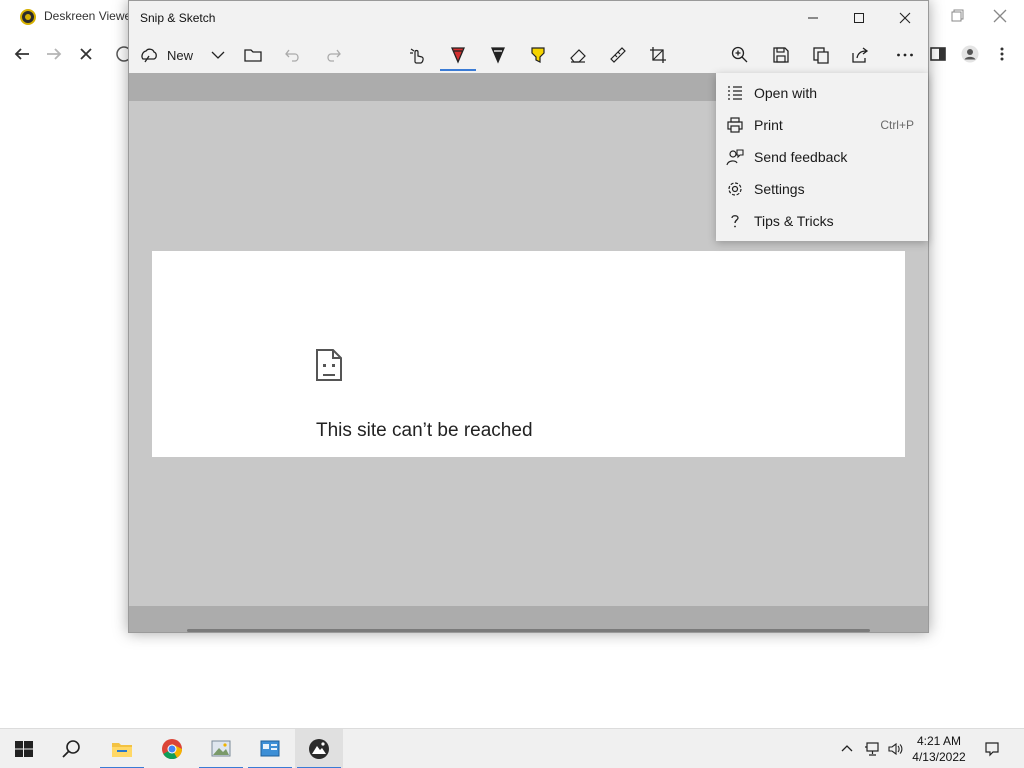  What do you see at coordinates (939, 757) in the screenshot?
I see `clock-date: 4/13/2022` at bounding box center [939, 757].